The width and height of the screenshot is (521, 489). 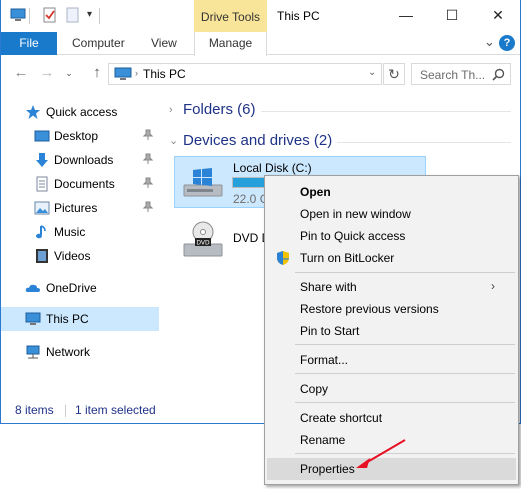 I want to click on windows-drive-icon, so click(x=203, y=182).